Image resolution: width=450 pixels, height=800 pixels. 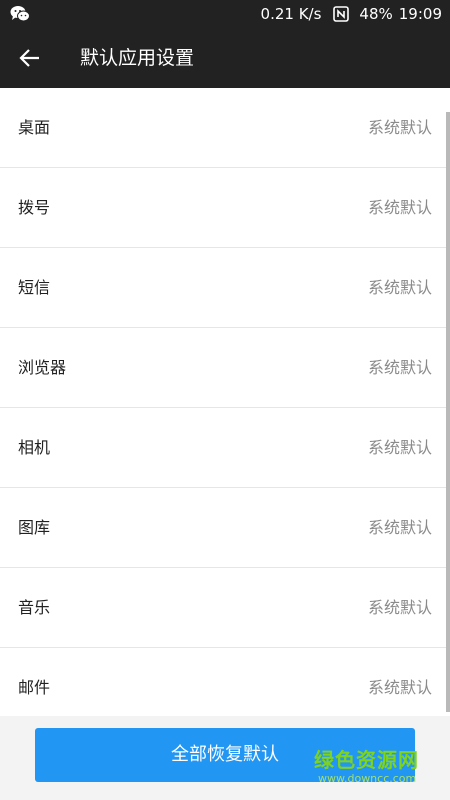 What do you see at coordinates (225, 14) in the screenshot?
I see `status-bar: 0.21 K/s 48% 19:09` at bounding box center [225, 14].